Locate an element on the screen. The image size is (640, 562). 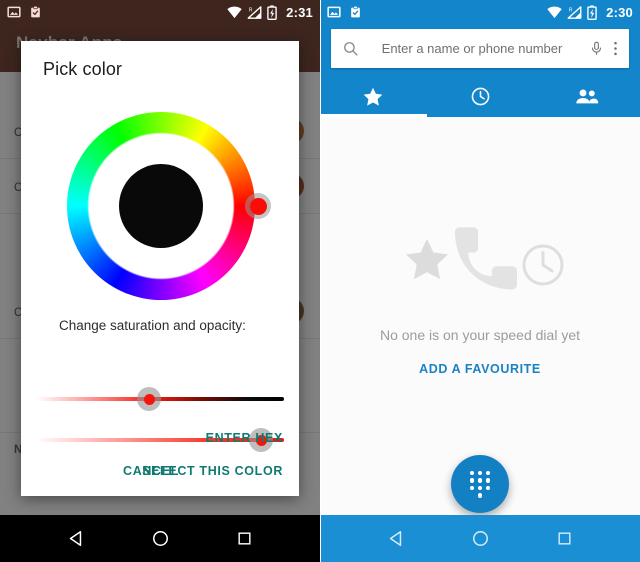
empty-state-artwork is located at coordinates (480, 272).